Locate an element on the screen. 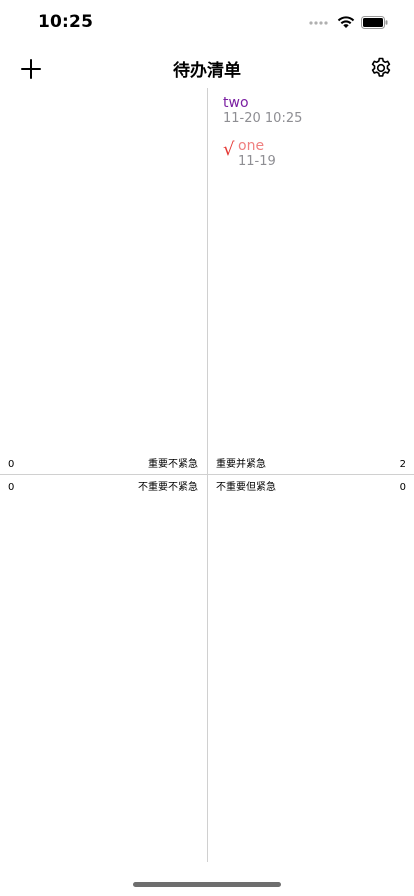 This screenshot has width=414, height=896. gear-icon is located at coordinates (381, 67).